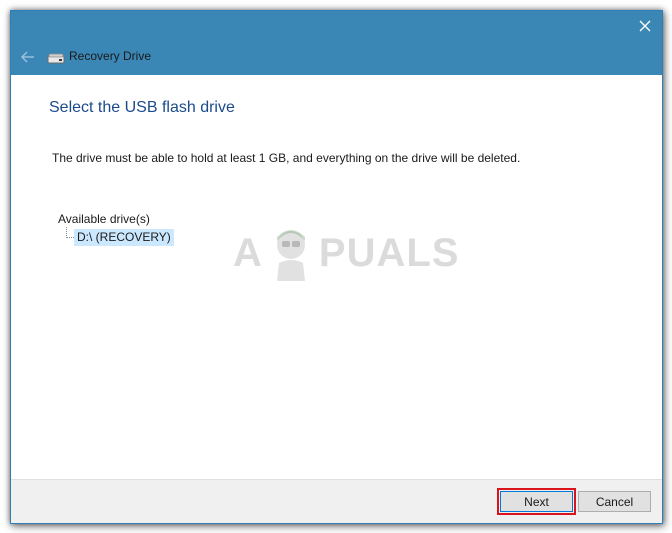  I want to click on window-title: Recovery Drive, so click(110, 56).